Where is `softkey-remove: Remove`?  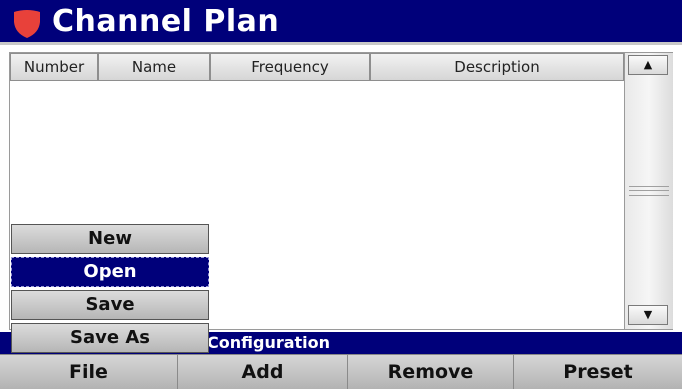 softkey-remove: Remove is located at coordinates (431, 372).